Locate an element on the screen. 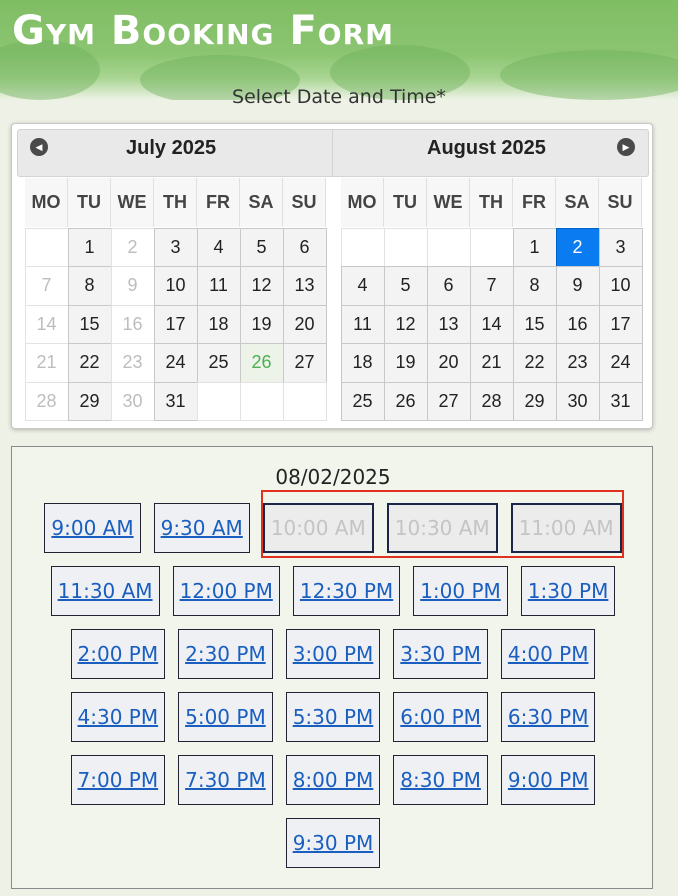 The height and width of the screenshot is (896, 678). time-slot-button: 3:00 PM is located at coordinates (333, 654).